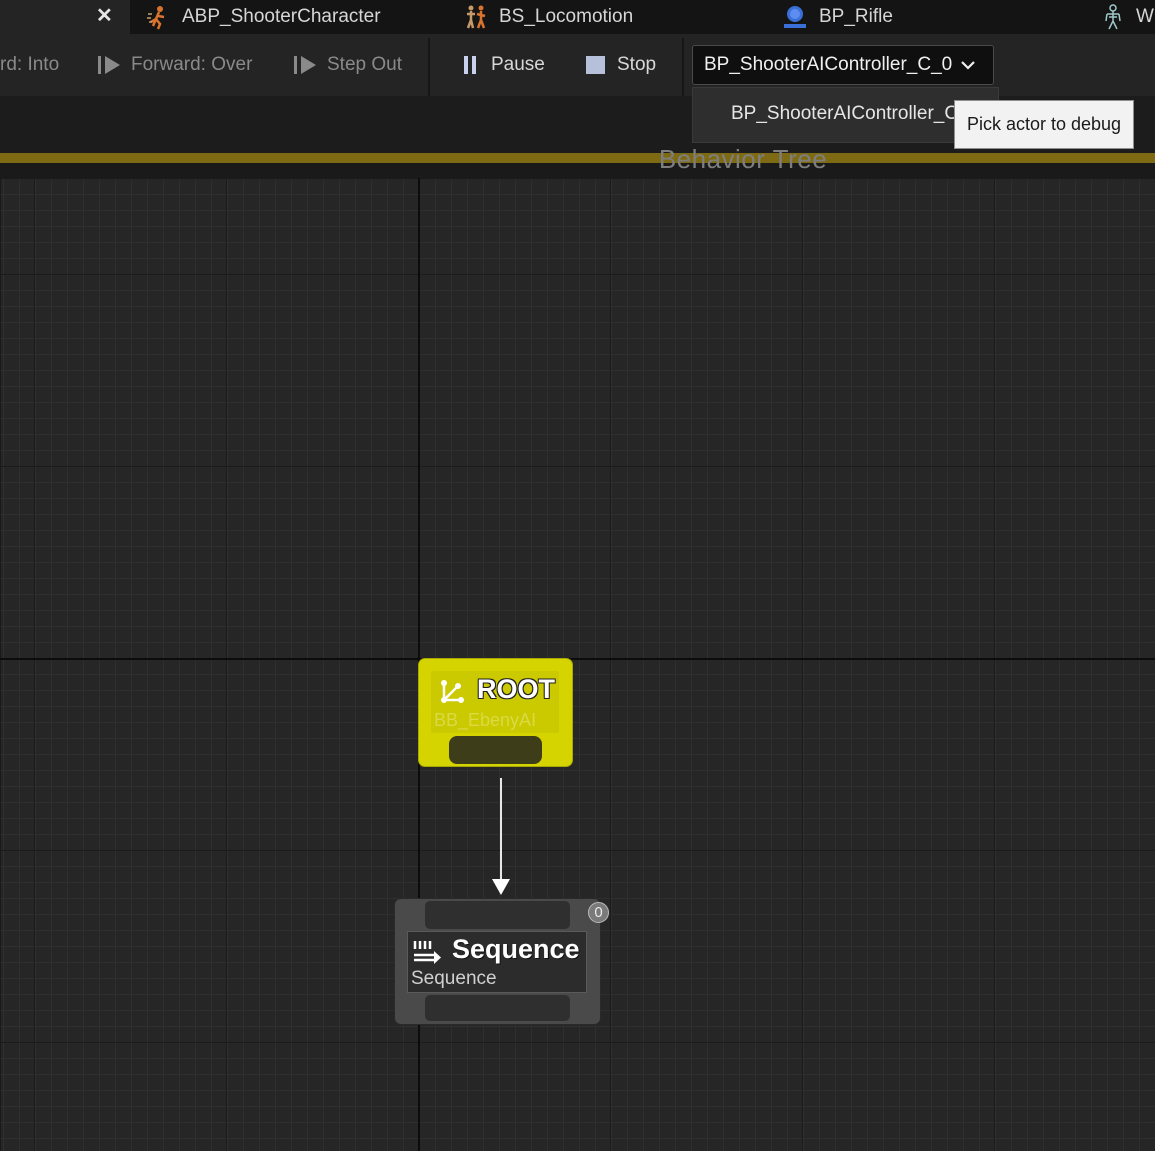  What do you see at coordinates (452, 691) in the screenshot?
I see `tree-root-icon` at bounding box center [452, 691].